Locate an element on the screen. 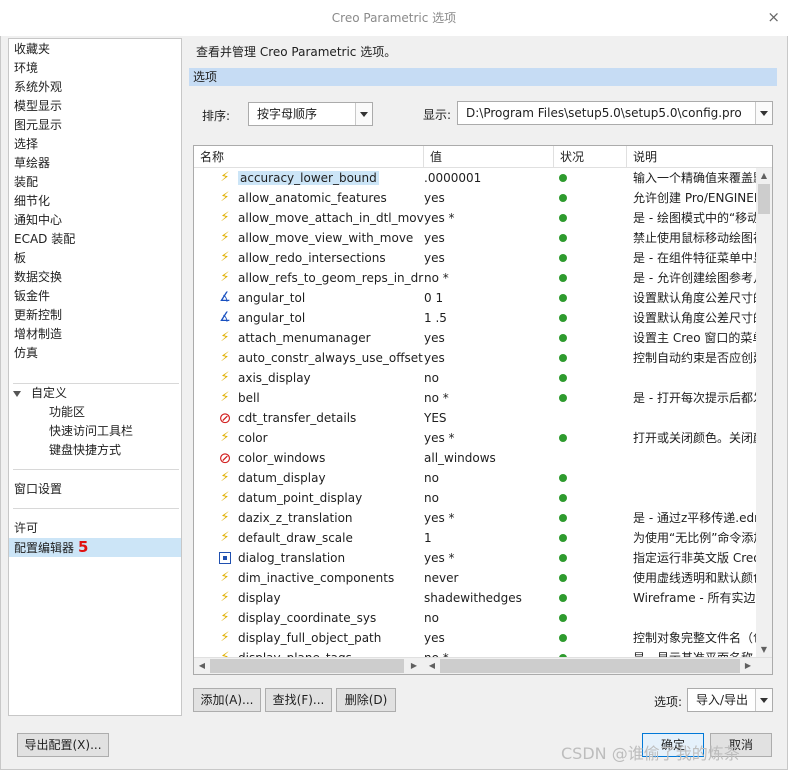 Image resolution: width=788 pixels, height=770 pixels. option-name: dazix_z_translation is located at coordinates (331, 518).